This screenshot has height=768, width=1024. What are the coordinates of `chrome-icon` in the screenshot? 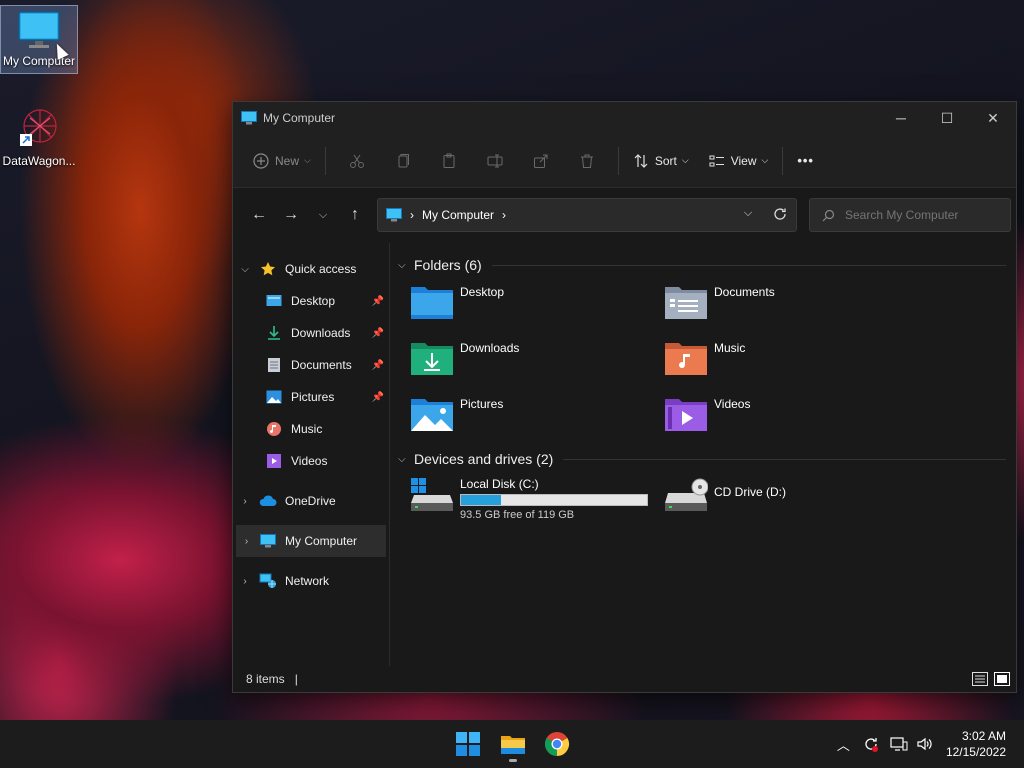 It's located at (557, 744).